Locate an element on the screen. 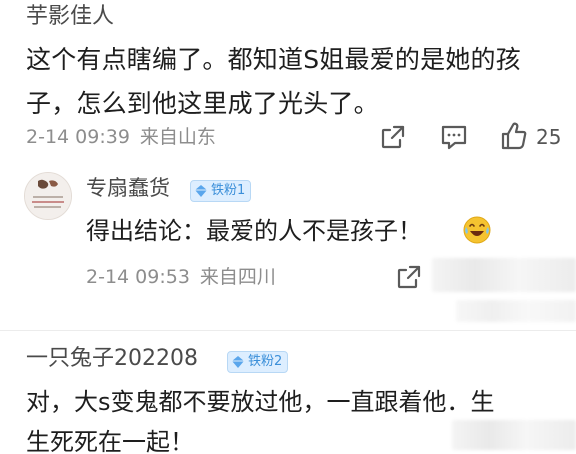 The height and width of the screenshot is (454, 576). comment-icon is located at coordinates (454, 137).